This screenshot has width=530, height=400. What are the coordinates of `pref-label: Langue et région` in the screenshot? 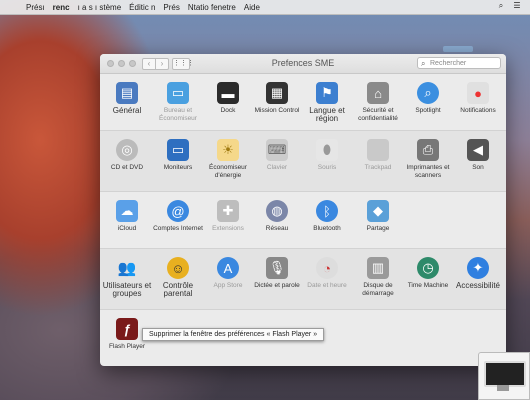 It's located at (327, 114).